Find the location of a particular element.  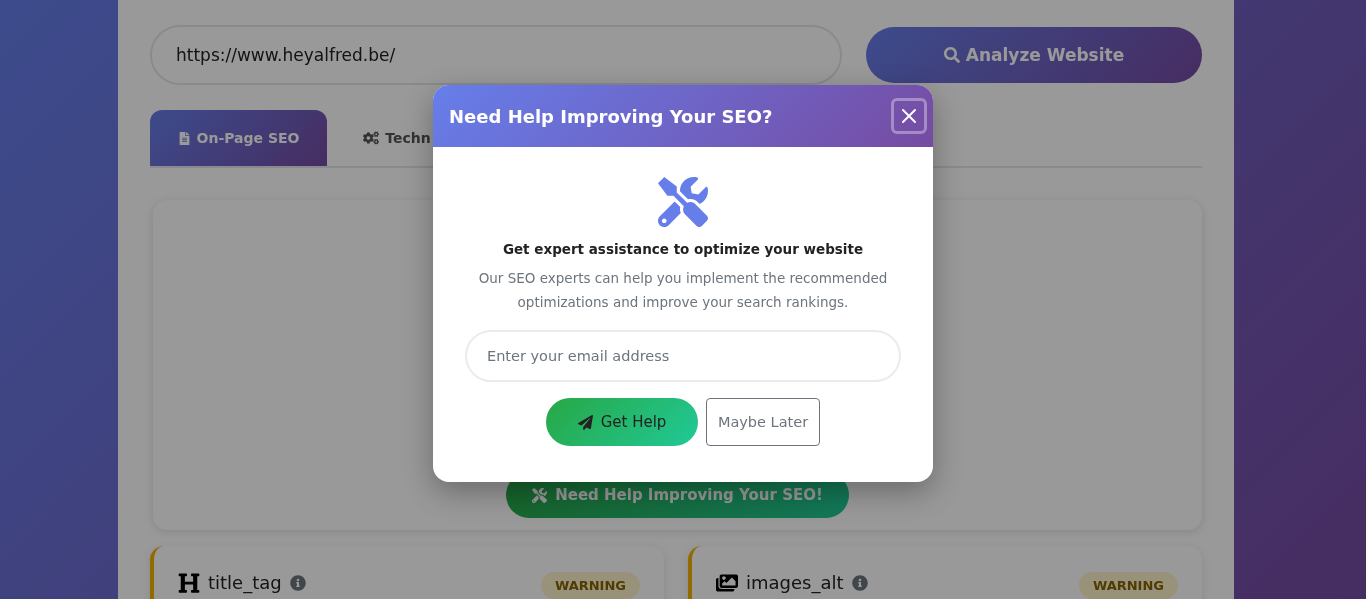

search-icon is located at coordinates (951, 55).